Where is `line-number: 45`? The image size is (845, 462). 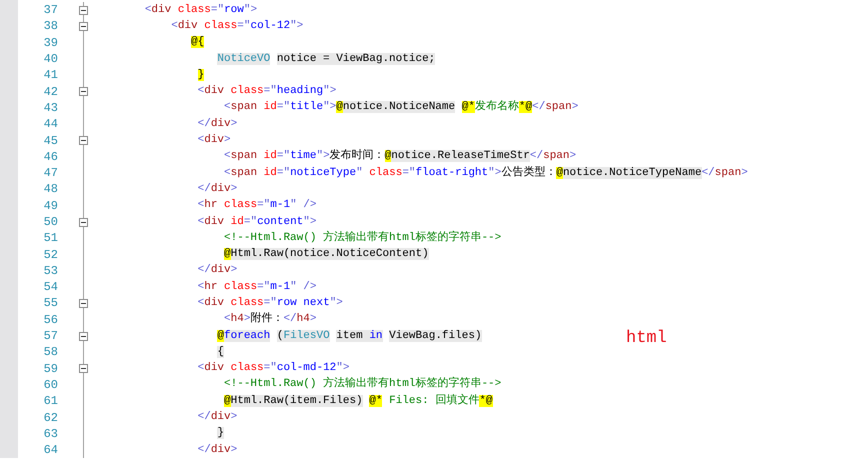
line-number: 45 is located at coordinates (50, 140).